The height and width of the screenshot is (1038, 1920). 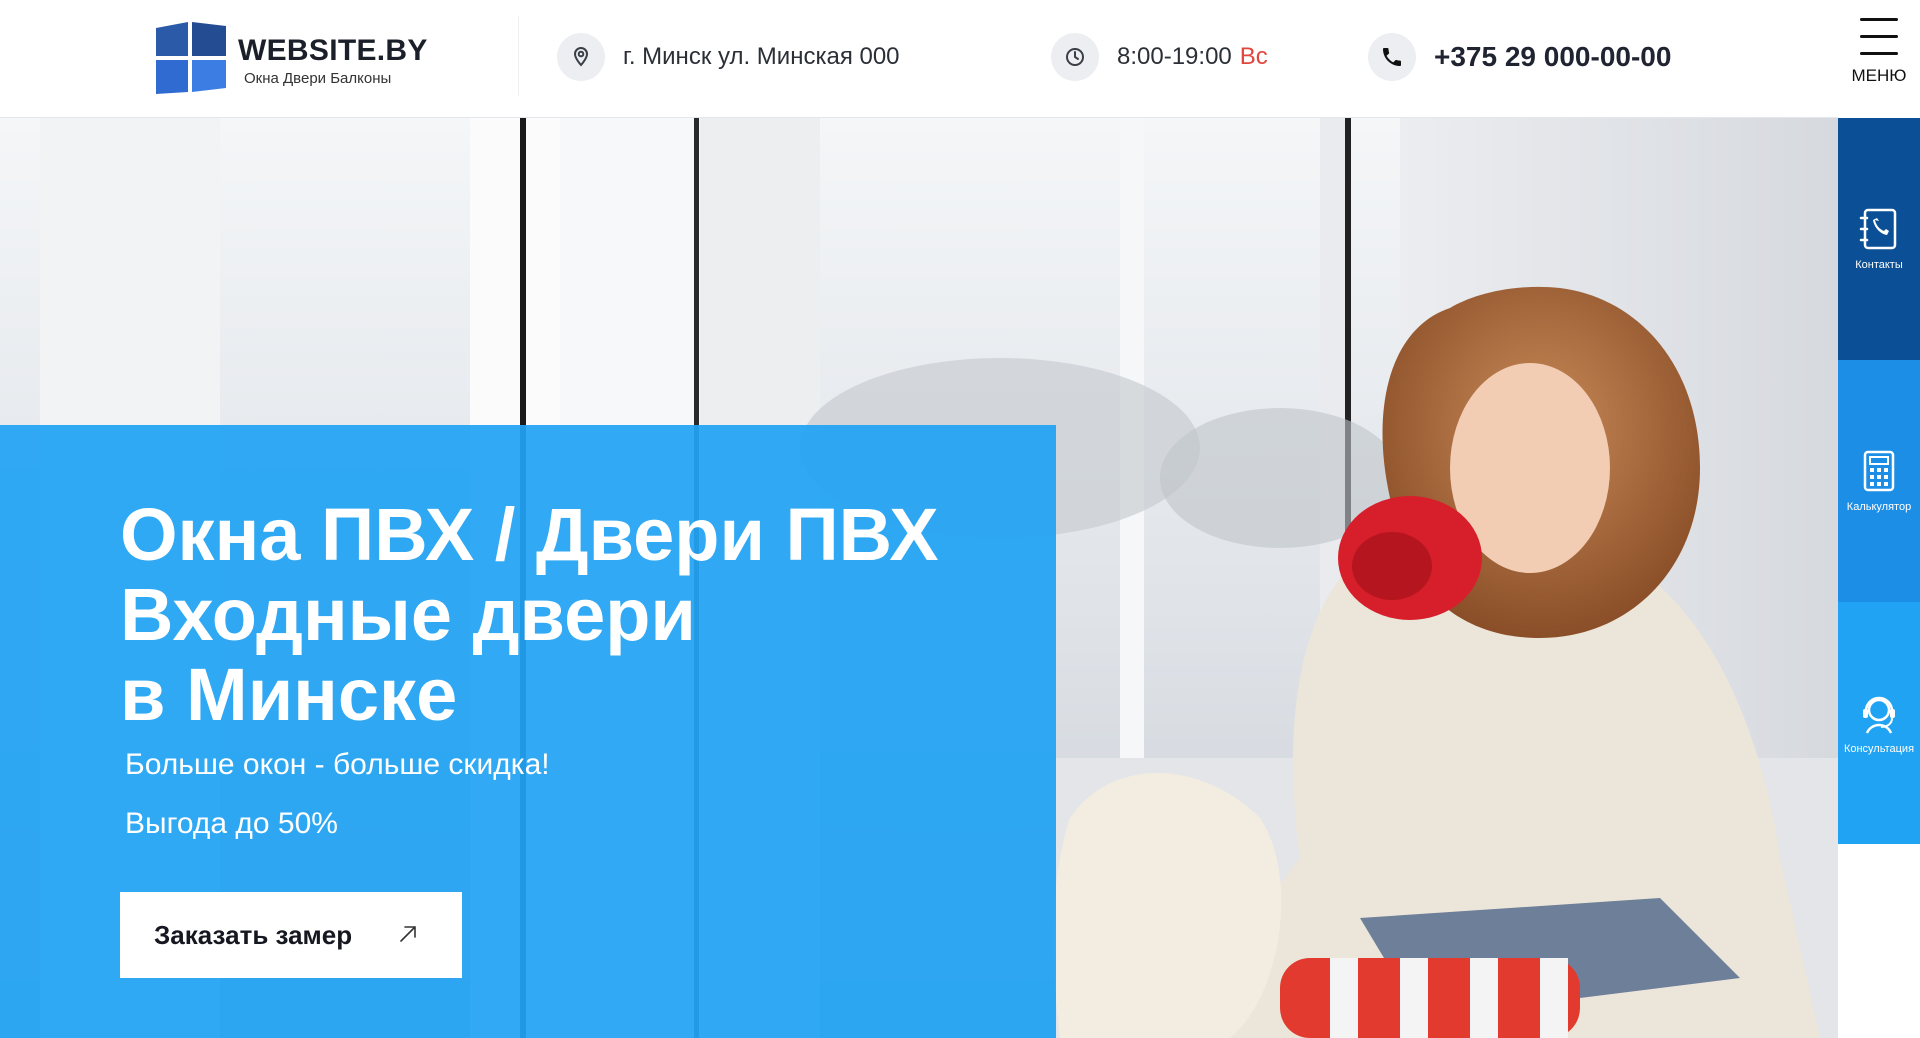 What do you see at coordinates (529, 534) in the screenshot?
I see `hero-title-line-1: Окна ПВХ / Двери ПВХ` at bounding box center [529, 534].